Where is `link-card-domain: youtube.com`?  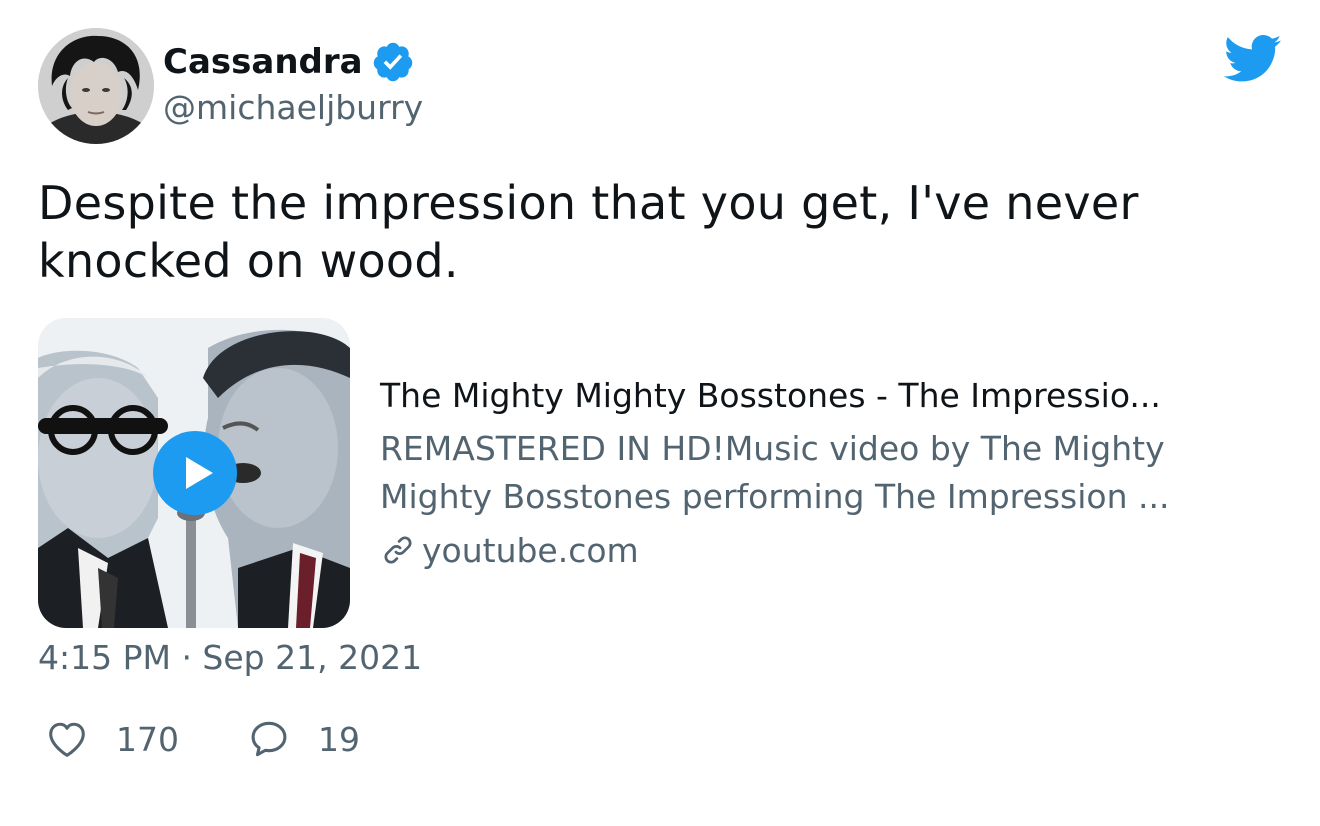
link-card-domain: youtube.com is located at coordinates (509, 550).